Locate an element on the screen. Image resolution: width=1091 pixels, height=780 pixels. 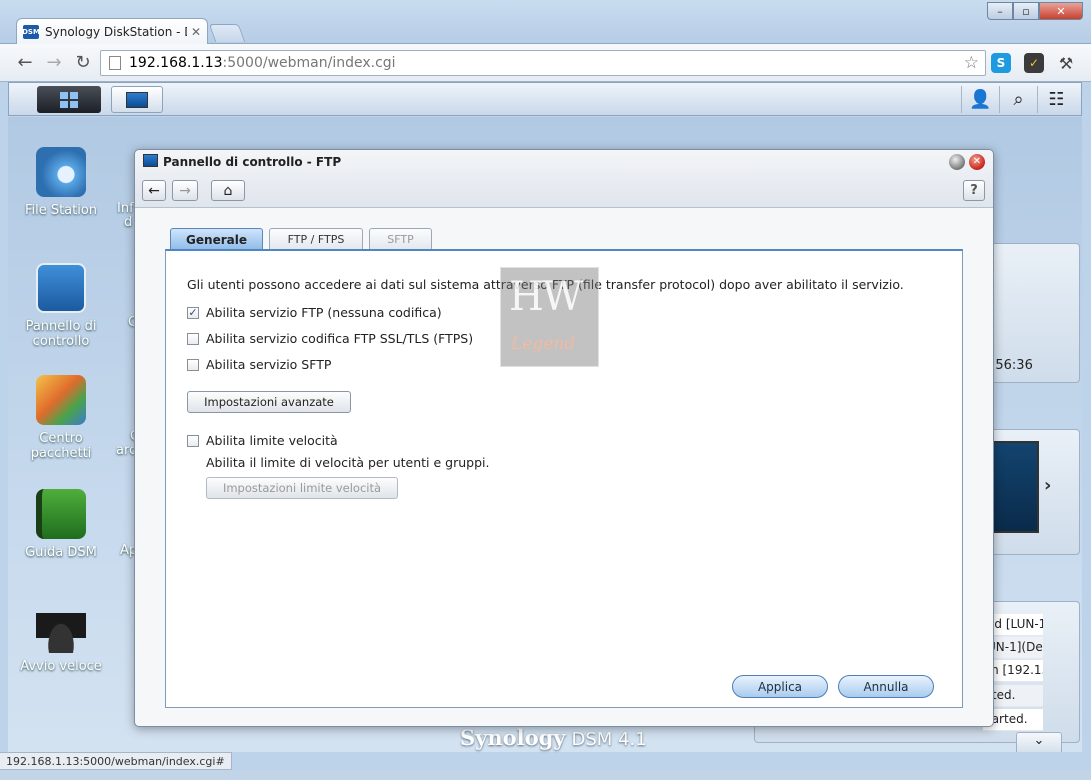
desktop-icon-package-center: Centro pacchetti is located at coordinates (61, 418).